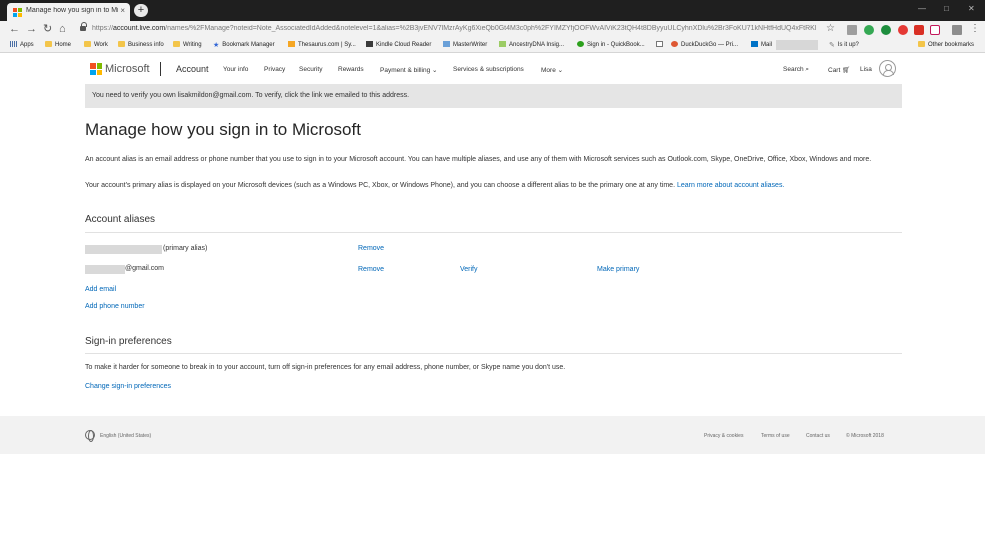 This screenshot has width=985, height=539. What do you see at coordinates (886, 30) in the screenshot?
I see `extension-leaf-icon` at bounding box center [886, 30].